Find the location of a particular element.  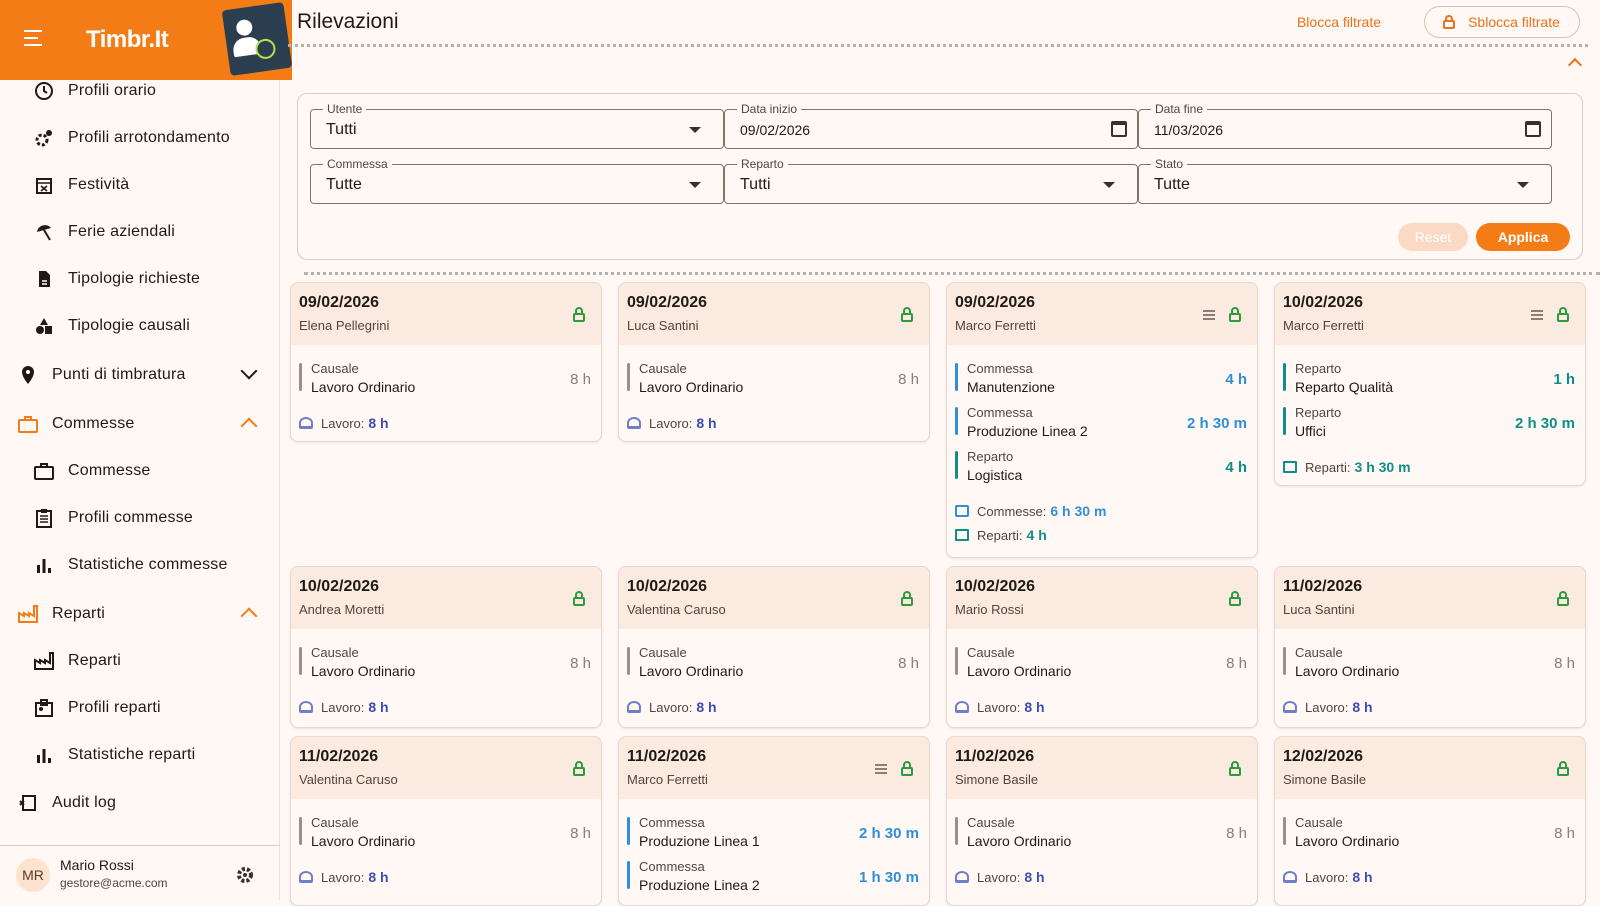

sidebar-item-festivita: Festività is located at coordinates (140, 185).